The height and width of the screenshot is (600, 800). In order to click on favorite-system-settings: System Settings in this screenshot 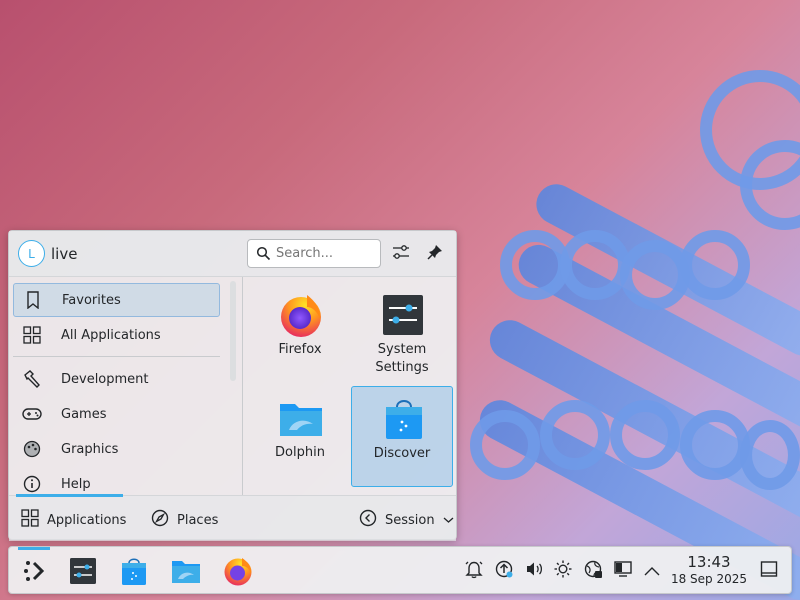, I will do `click(402, 333)`.